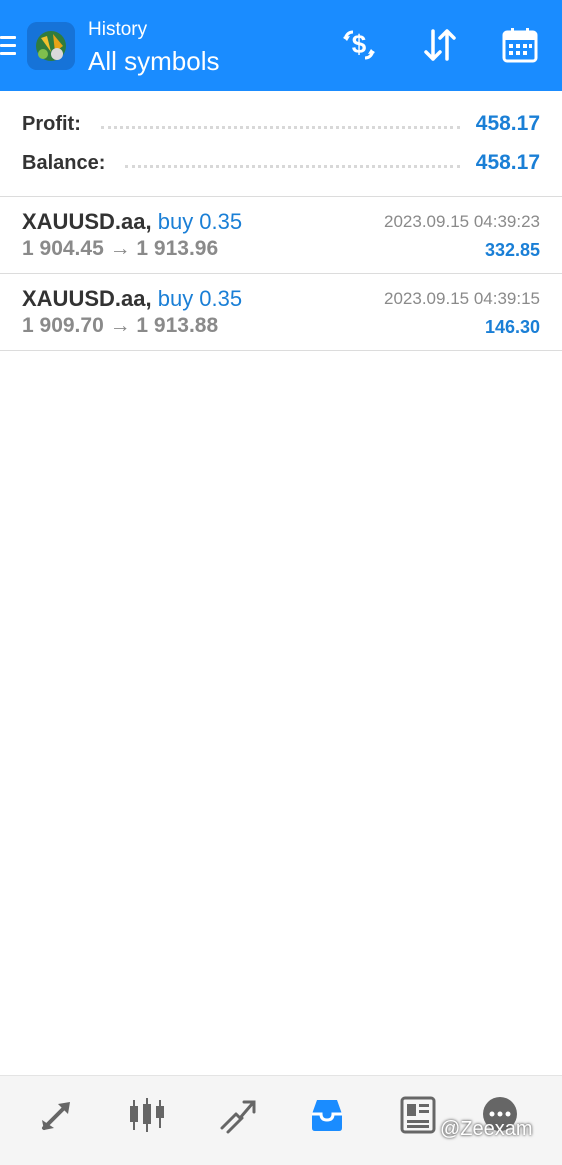  What do you see at coordinates (462, 221) in the screenshot?
I see `deal-time: 2023.09.15 04:39:23` at bounding box center [462, 221].